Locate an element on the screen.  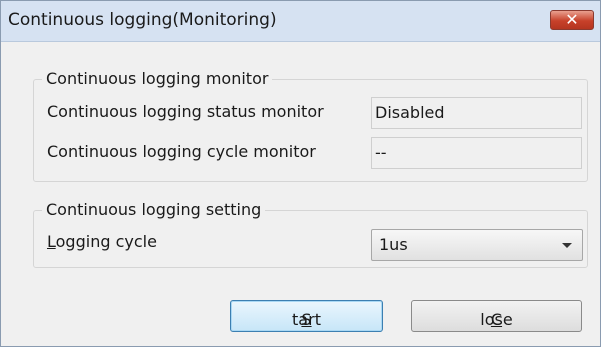
cycle-monitor-field: -- is located at coordinates (476, 153).